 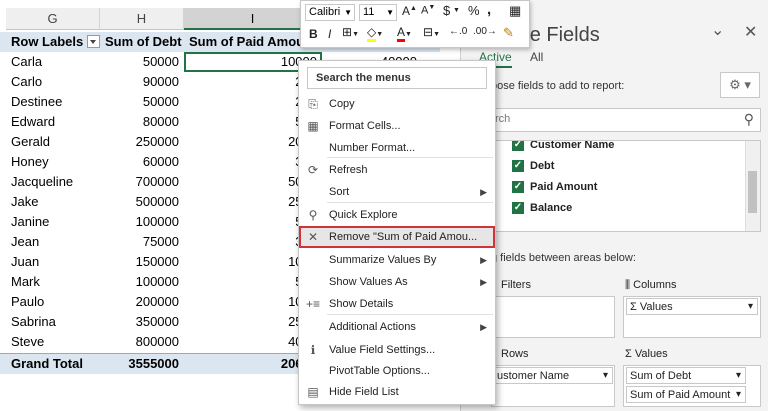 I want to click on row-label-cell: Carla, so click(x=53, y=62).